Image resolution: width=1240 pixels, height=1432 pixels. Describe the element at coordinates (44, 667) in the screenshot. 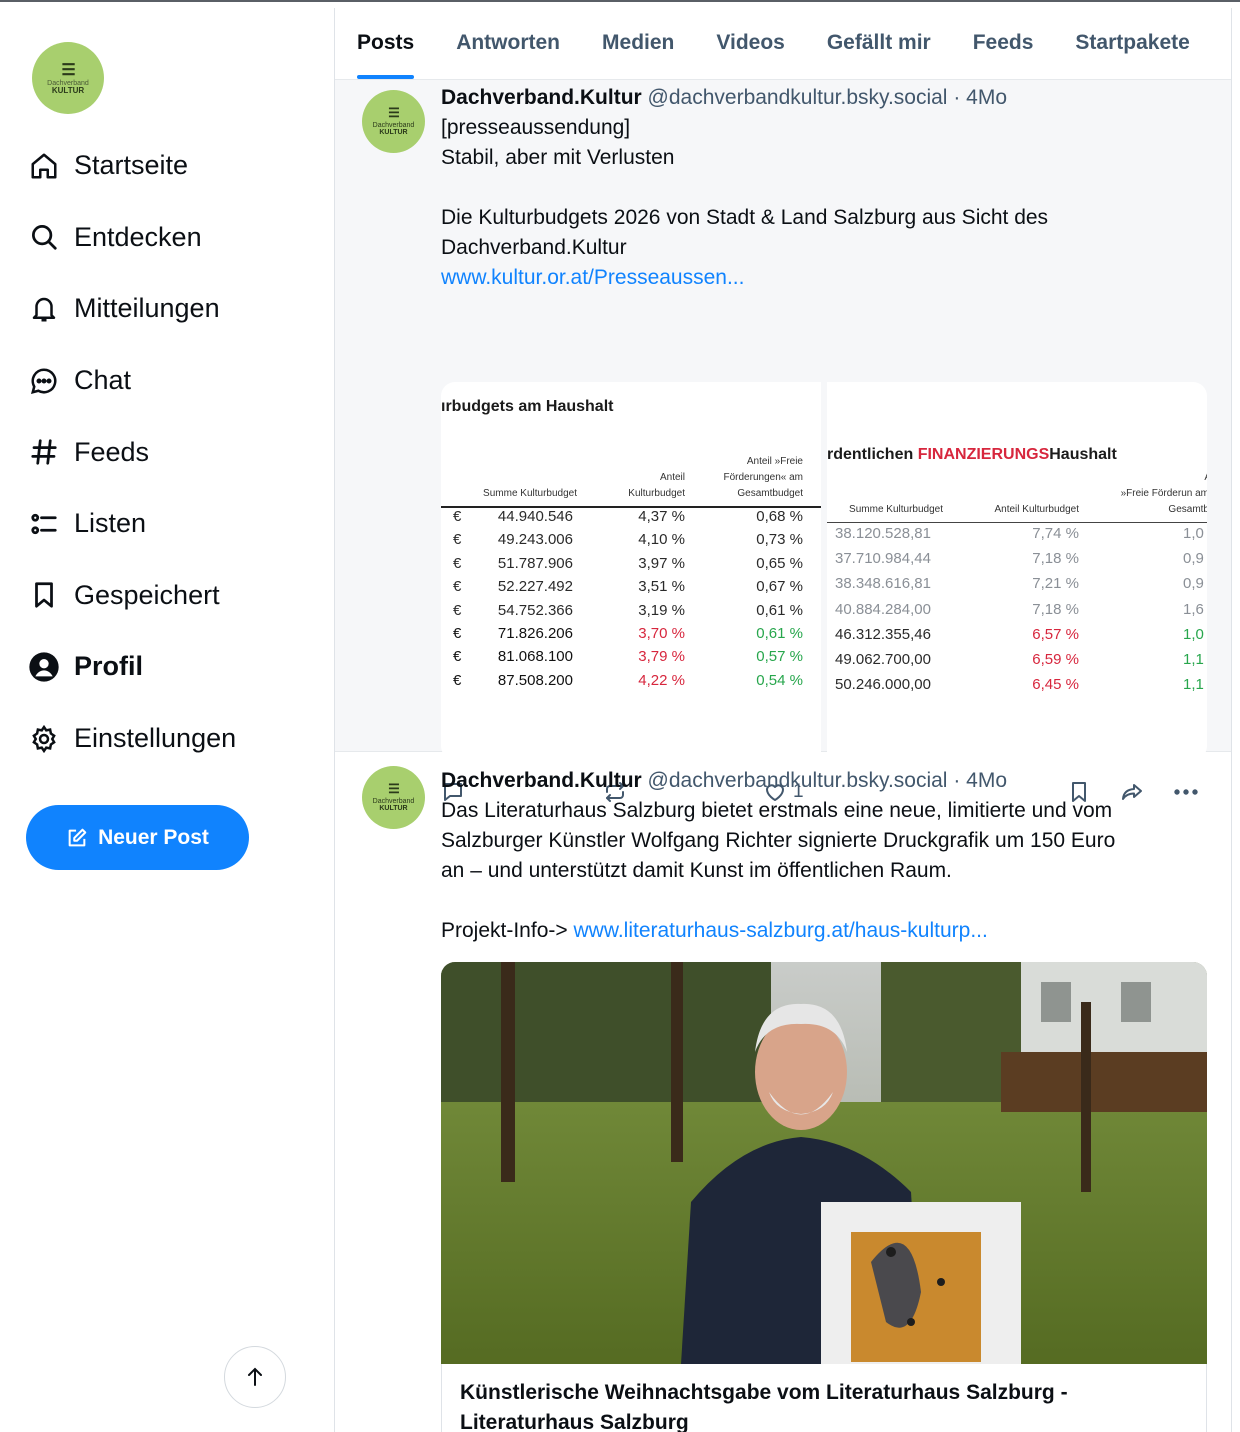

I see `person-icon` at that location.